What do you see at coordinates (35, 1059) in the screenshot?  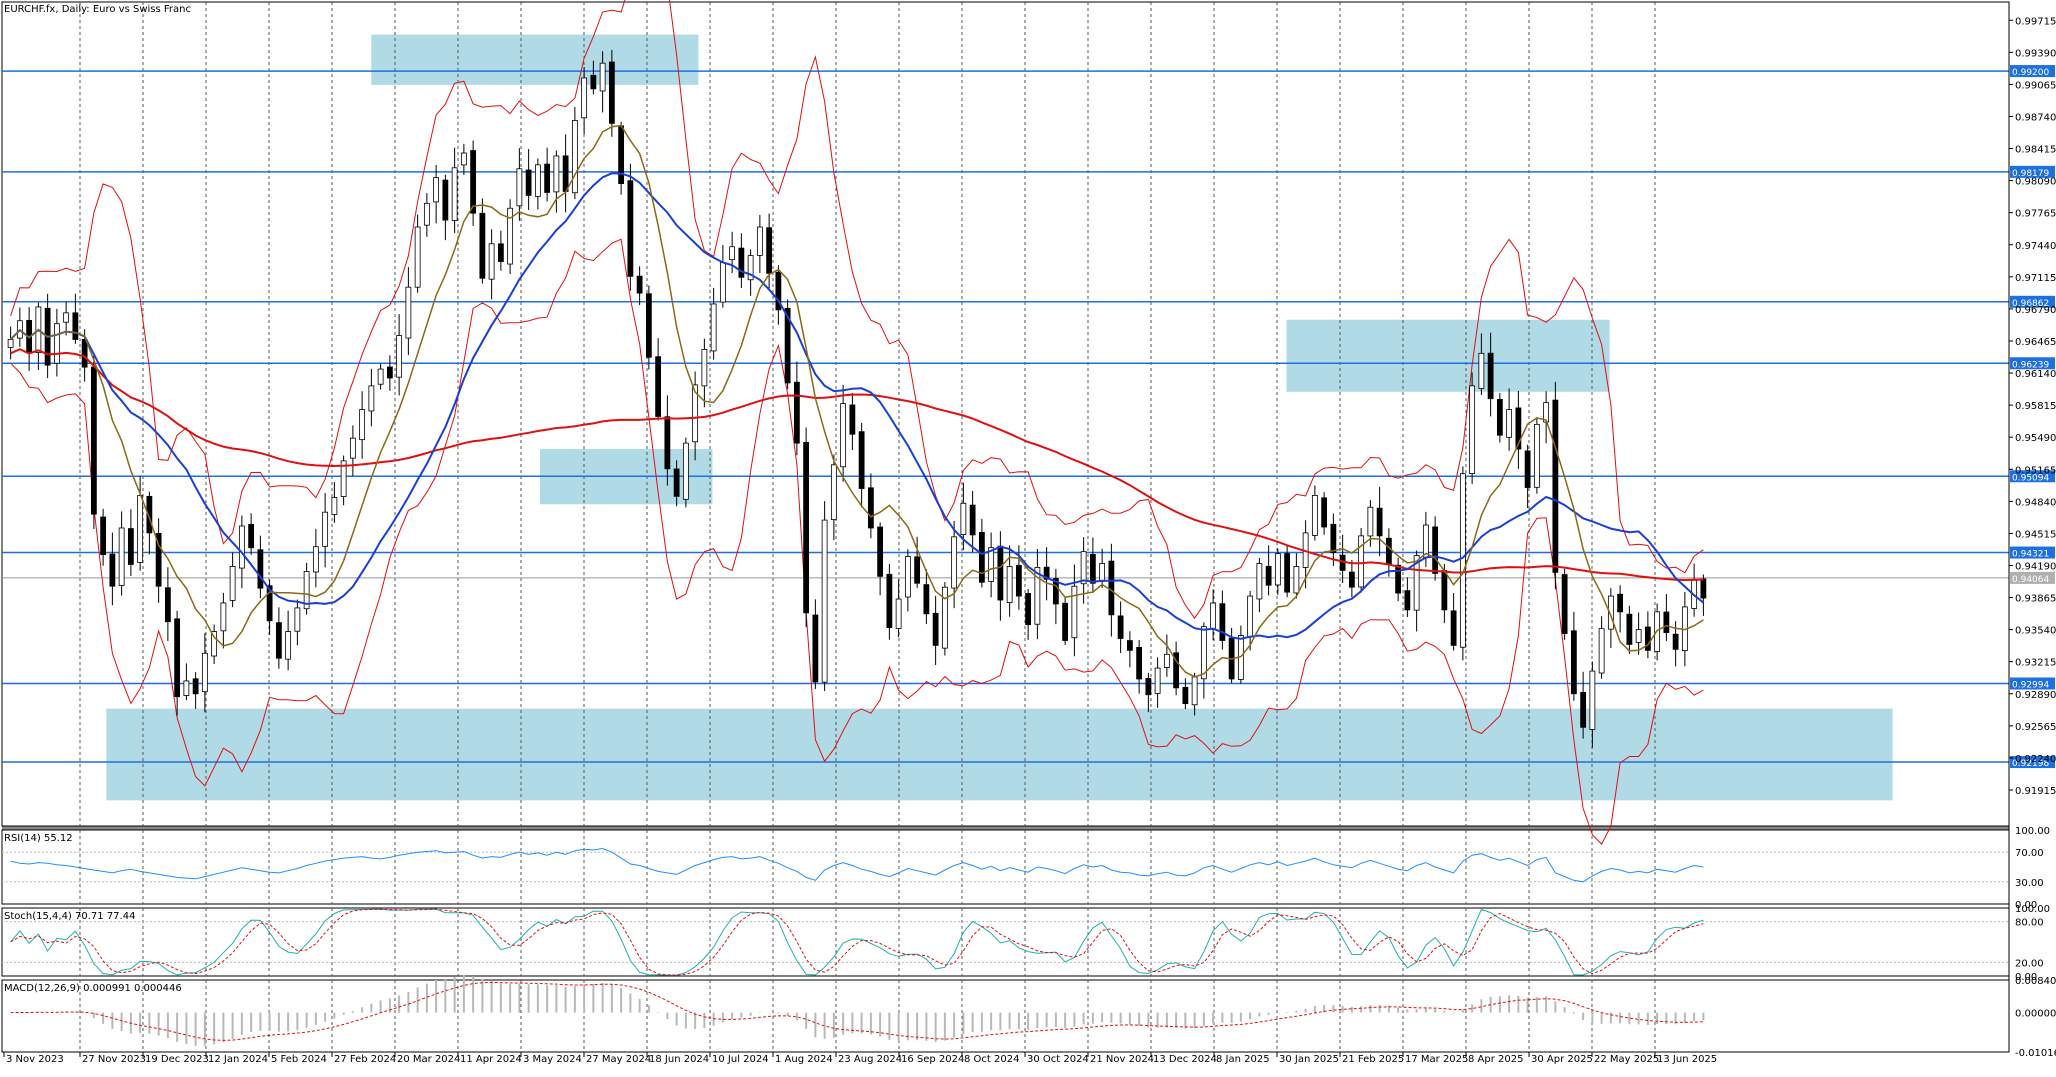 I see `x-tick-label: 3 Nov 2023` at bounding box center [35, 1059].